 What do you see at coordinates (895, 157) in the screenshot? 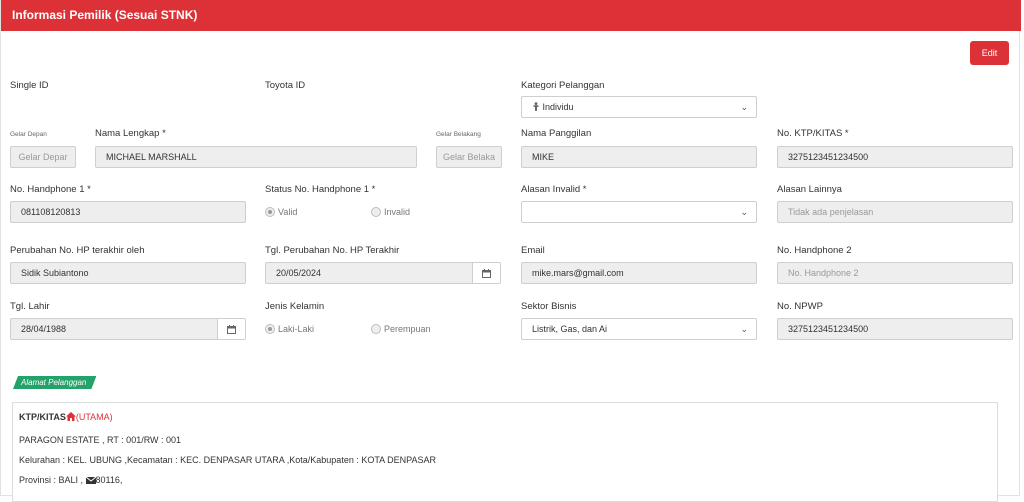
I see `ktp-input: 3275123451234500` at bounding box center [895, 157].